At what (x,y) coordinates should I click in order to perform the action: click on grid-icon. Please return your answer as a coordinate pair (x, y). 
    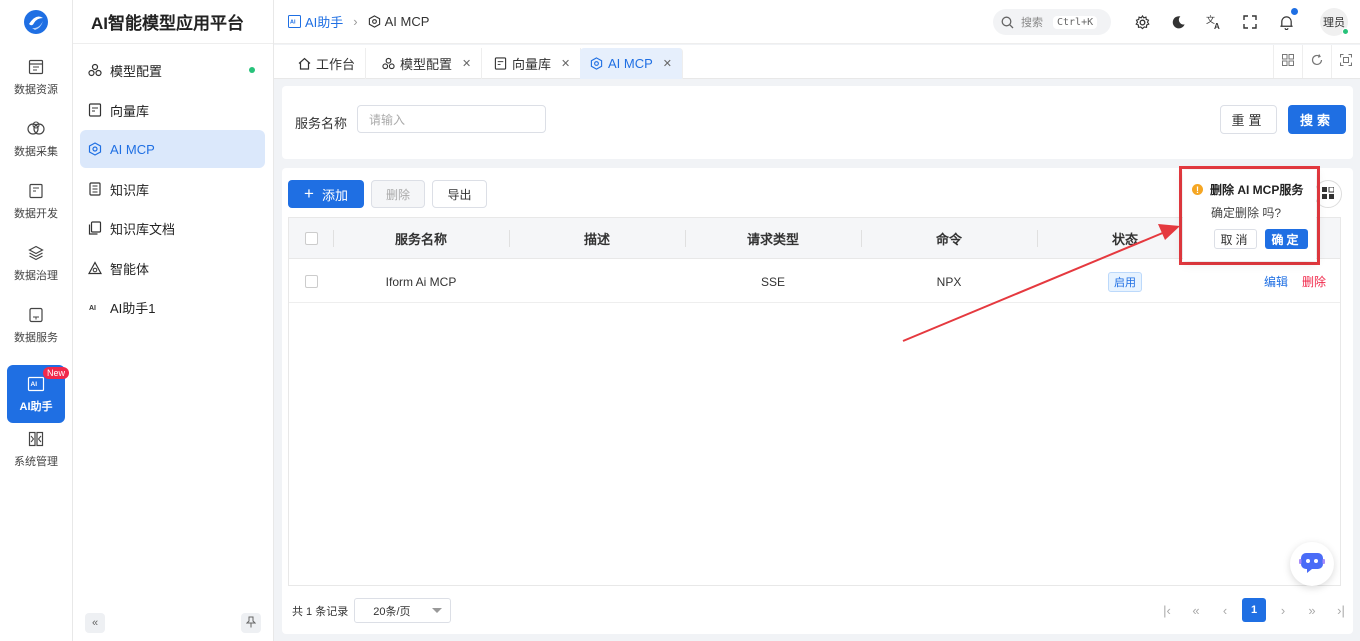
    Looking at the image, I should click on (1287, 61).